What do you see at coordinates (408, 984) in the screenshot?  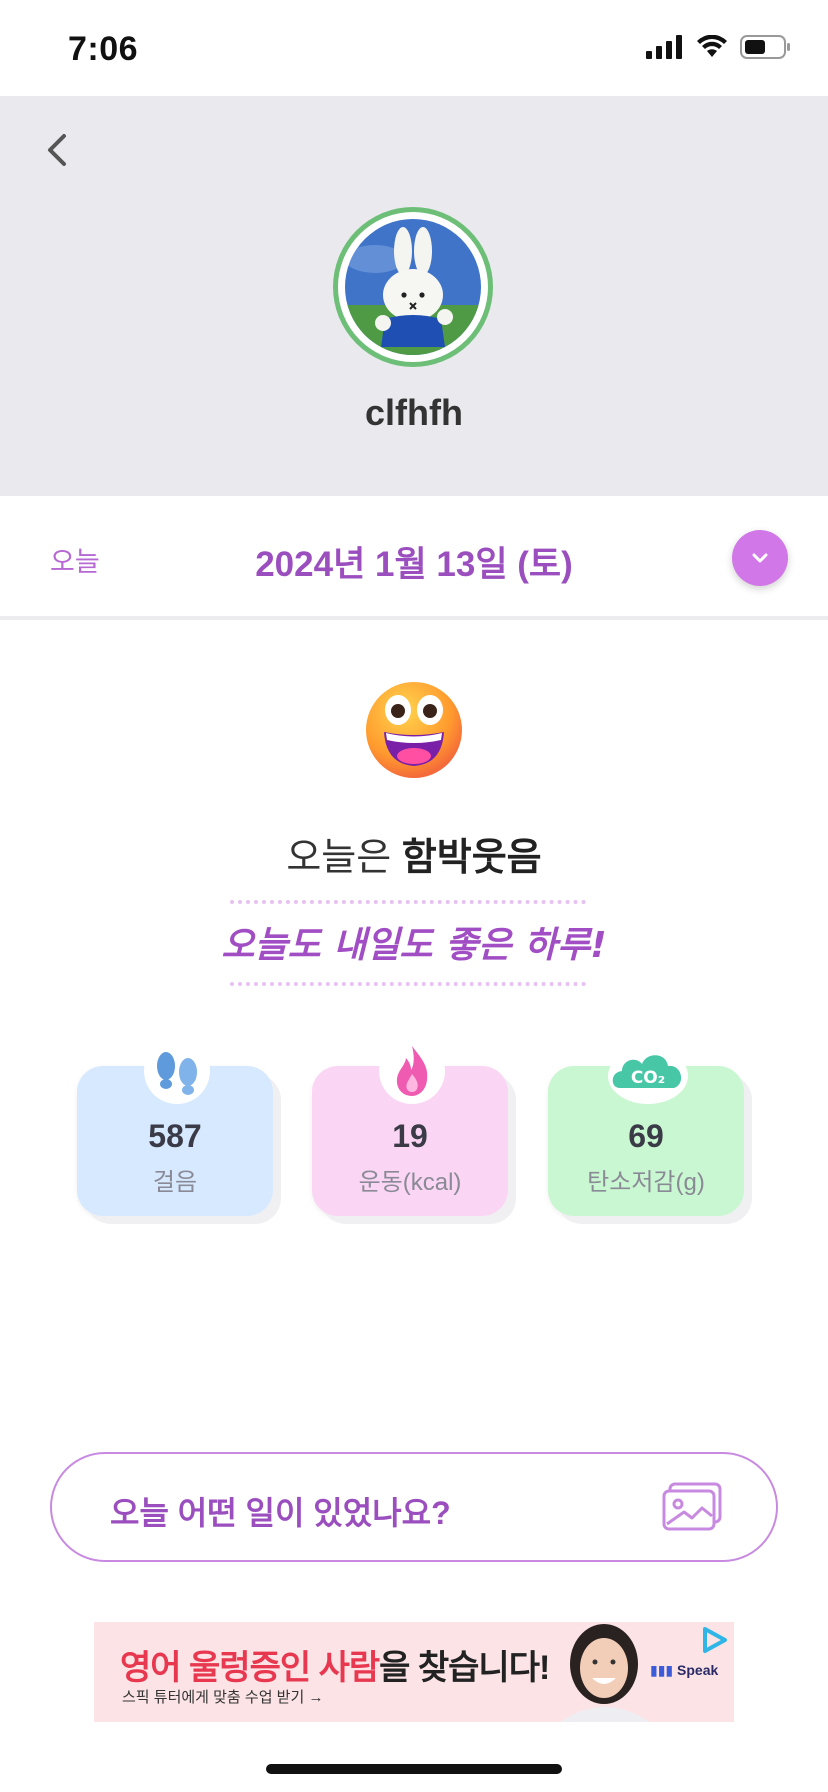 I see `divider-dotted-bottom` at bounding box center [408, 984].